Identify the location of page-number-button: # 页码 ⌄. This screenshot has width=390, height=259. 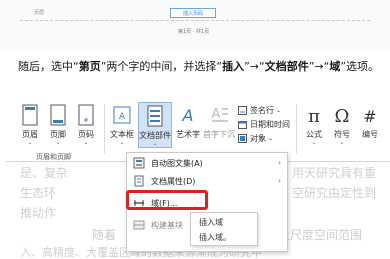
(86, 125).